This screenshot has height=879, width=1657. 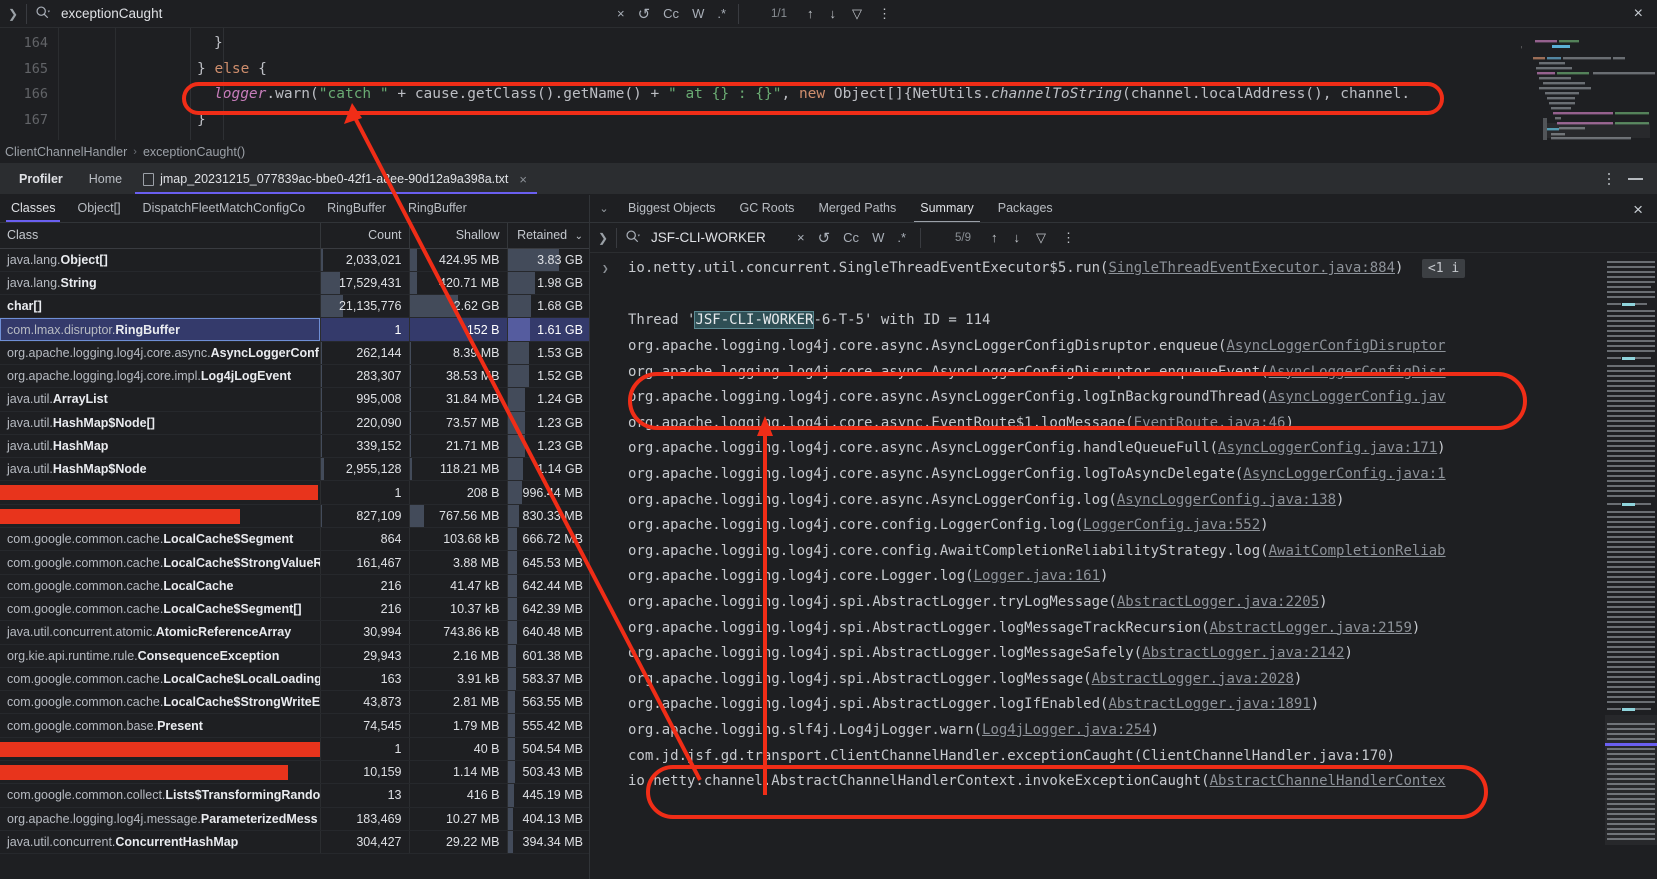 I want to click on frame-source-link: AsyncLoggerConfigDisr, so click(x=1357, y=372).